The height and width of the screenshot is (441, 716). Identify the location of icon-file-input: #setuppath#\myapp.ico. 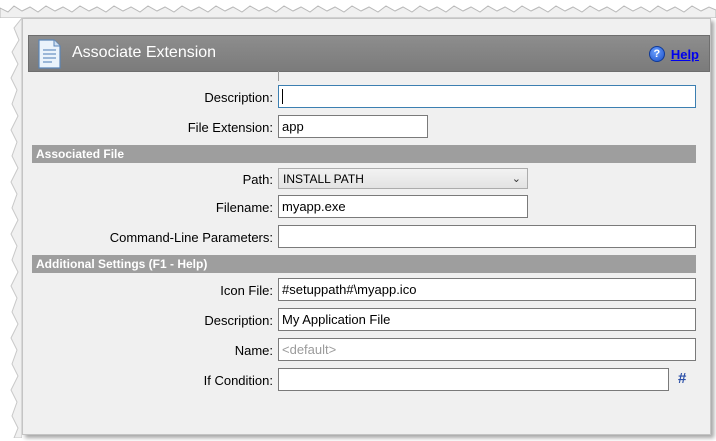
(487, 289).